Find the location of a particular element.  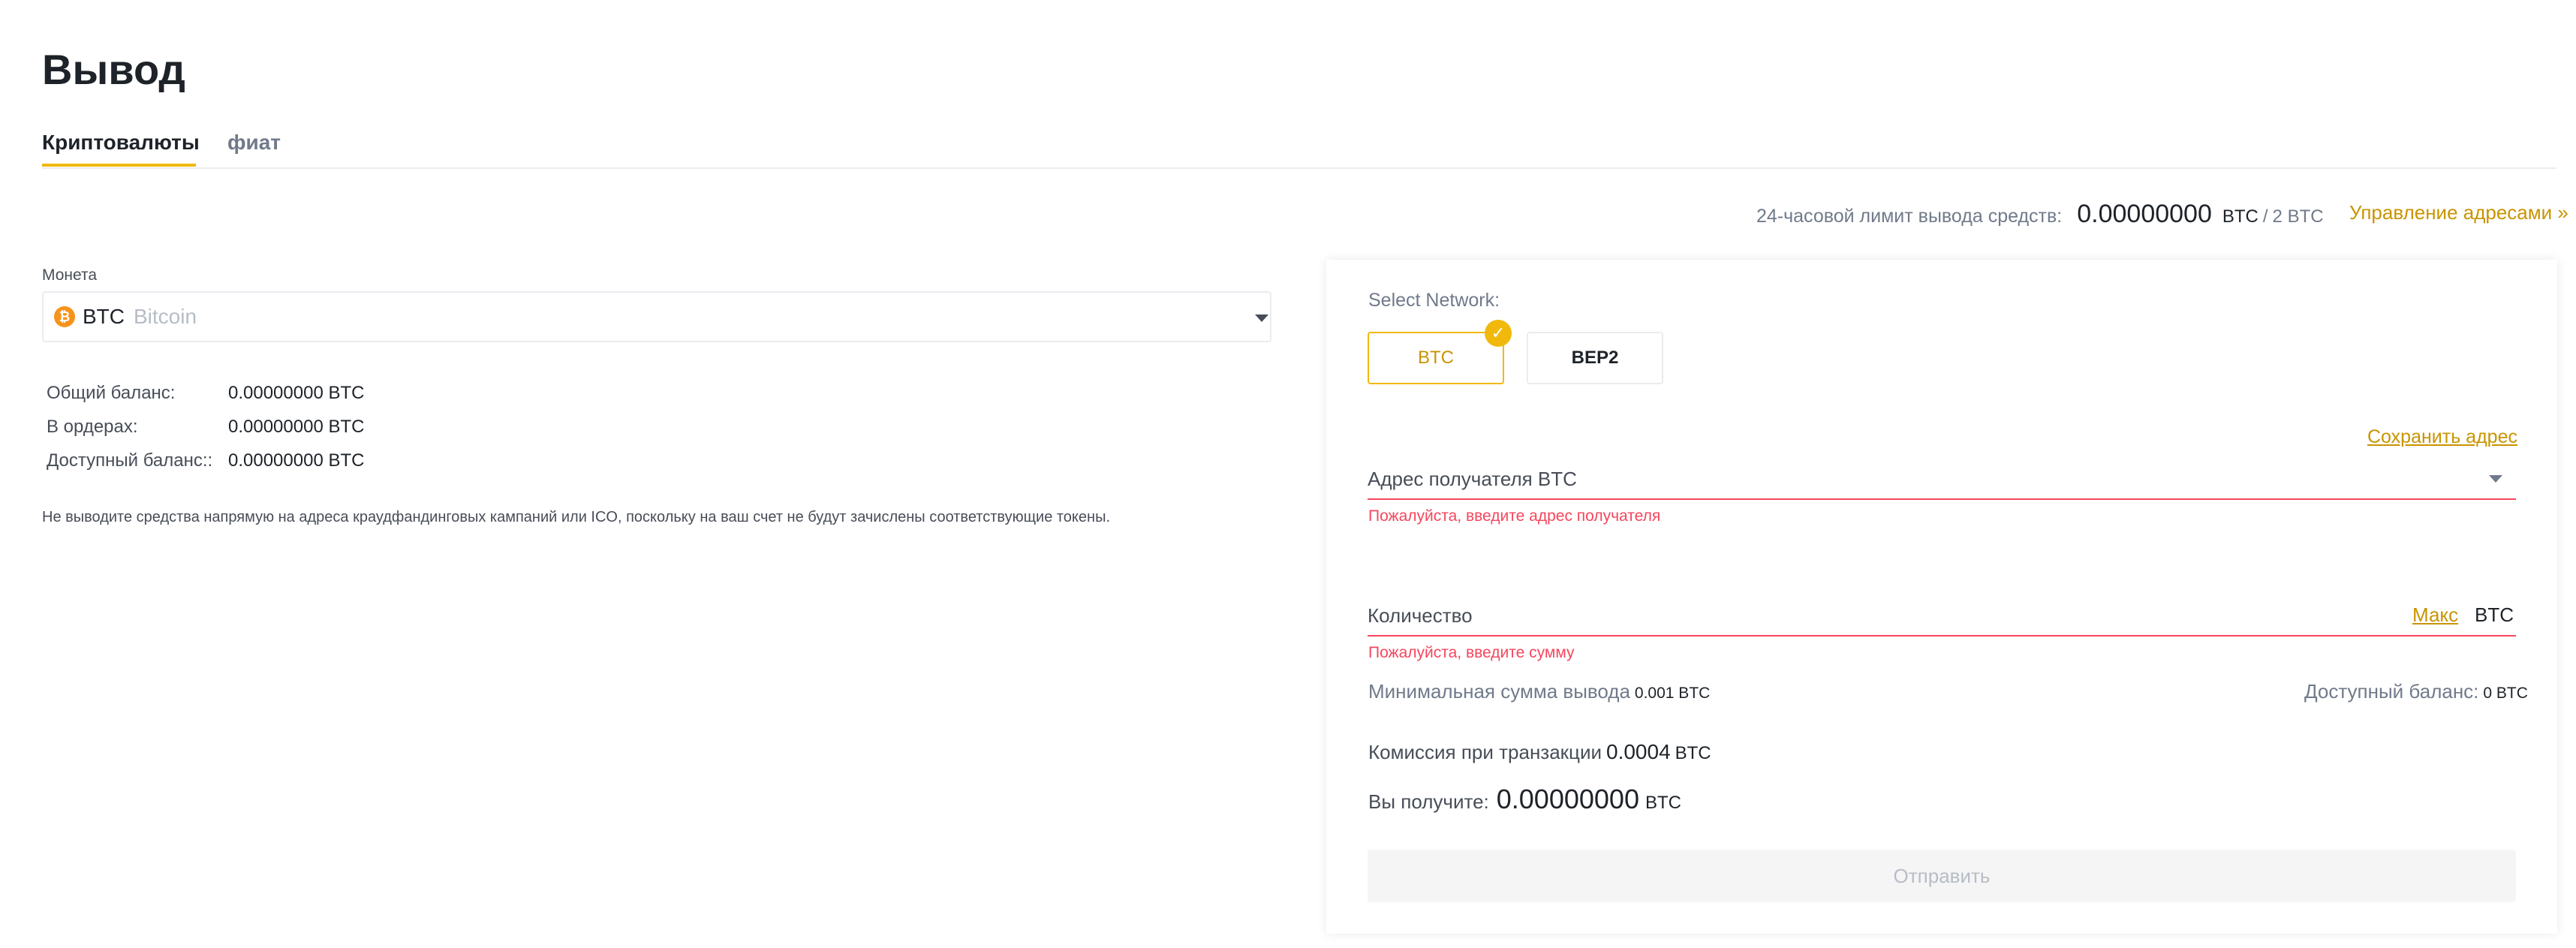

limit-total: 2 BTC is located at coordinates (2298, 216).